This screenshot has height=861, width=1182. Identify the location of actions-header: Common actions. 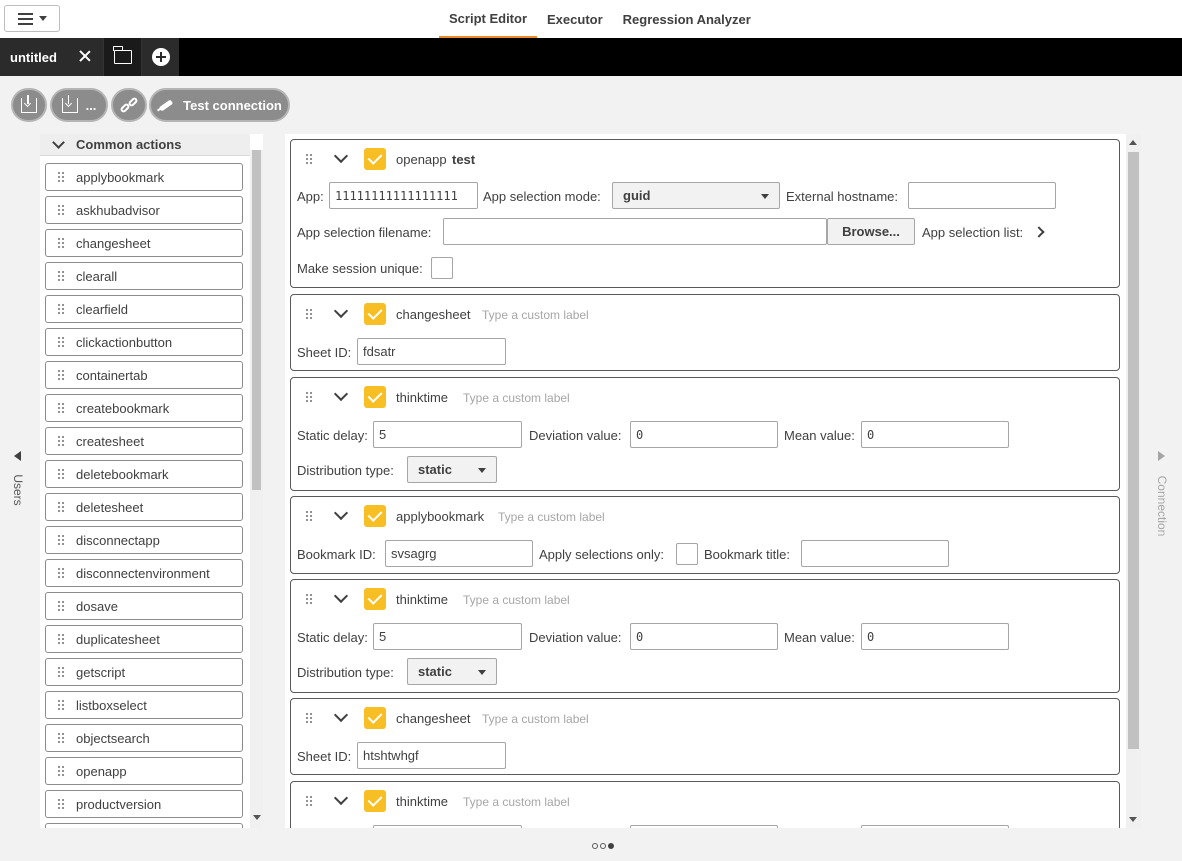
(145, 145).